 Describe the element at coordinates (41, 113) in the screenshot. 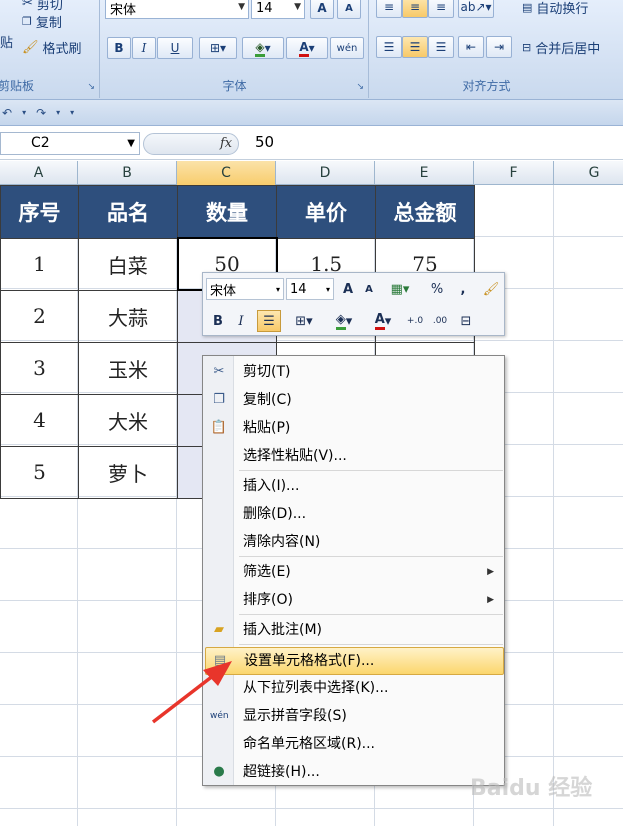

I see `redo-icon: ↷` at that location.